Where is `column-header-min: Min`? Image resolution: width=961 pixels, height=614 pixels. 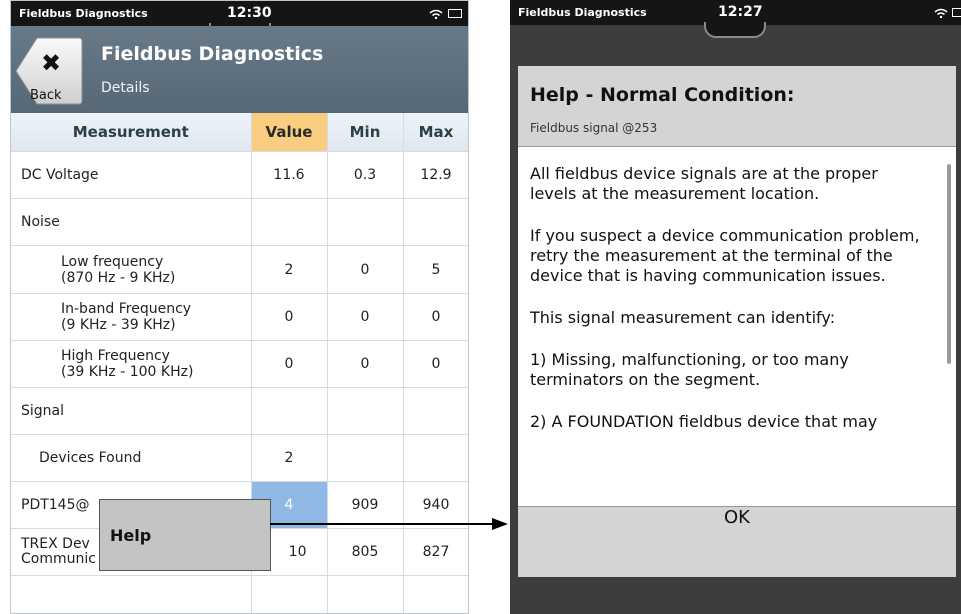 column-header-min: Min is located at coordinates (365, 132).